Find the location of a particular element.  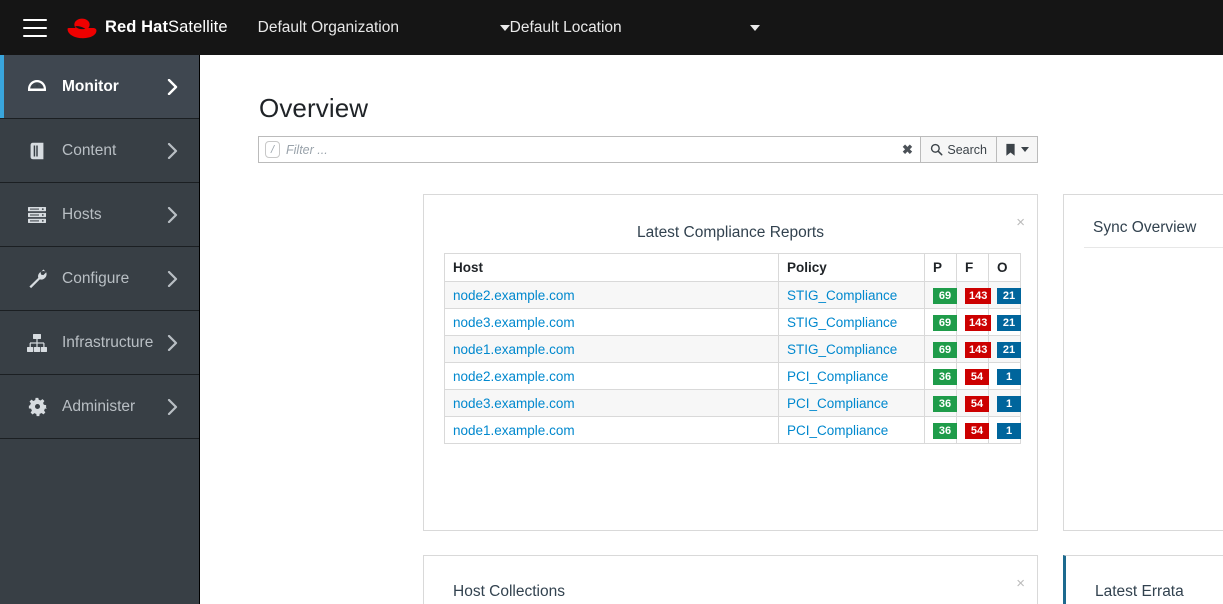

bookmark-icon is located at coordinates (1010, 149).